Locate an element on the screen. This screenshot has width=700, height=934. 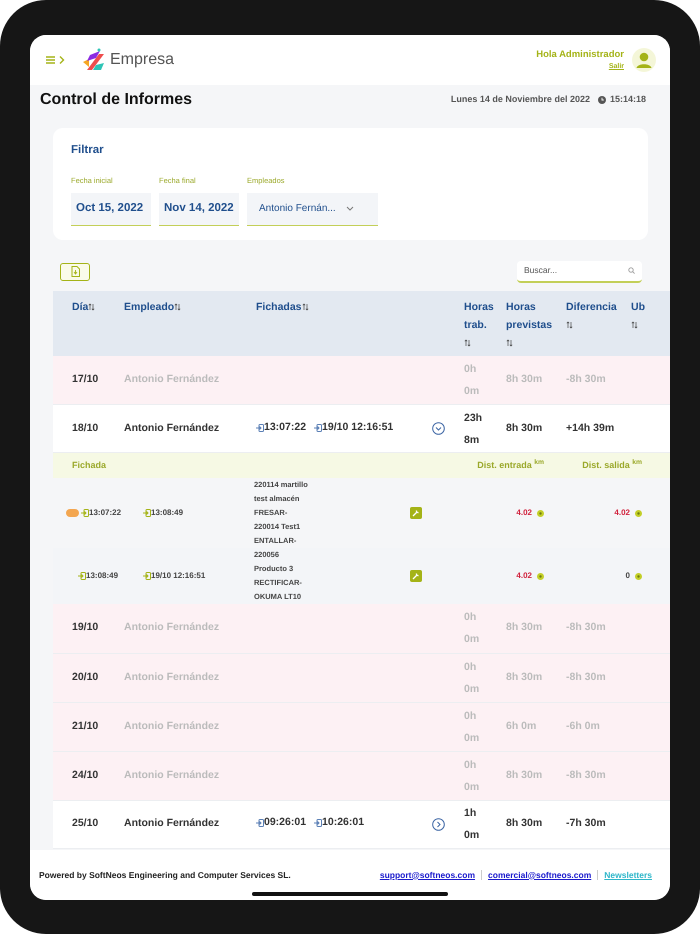
page-title: Control de Informes is located at coordinates (116, 100).